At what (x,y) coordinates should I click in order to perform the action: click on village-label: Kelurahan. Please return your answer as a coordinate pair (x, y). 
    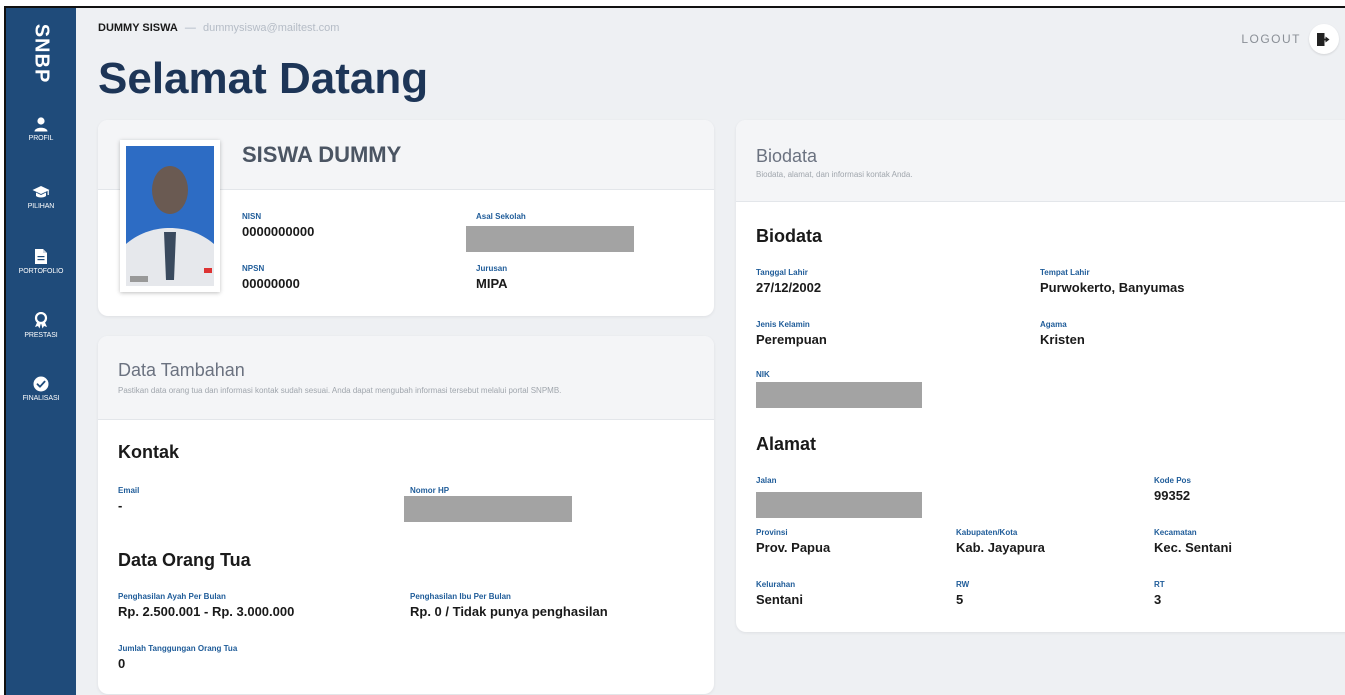
    Looking at the image, I should click on (776, 584).